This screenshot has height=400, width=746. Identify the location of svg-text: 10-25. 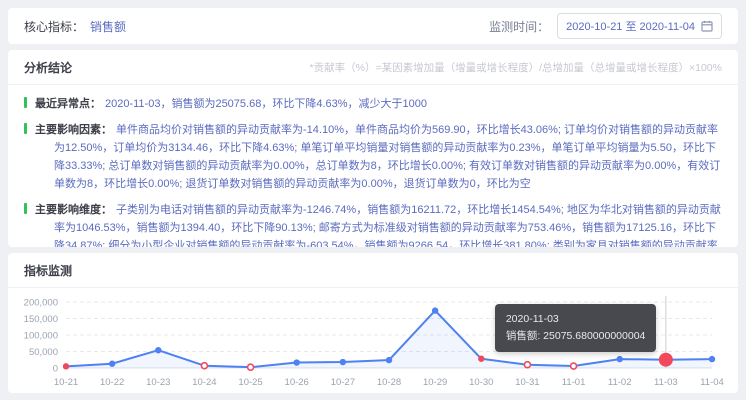
(250, 382).